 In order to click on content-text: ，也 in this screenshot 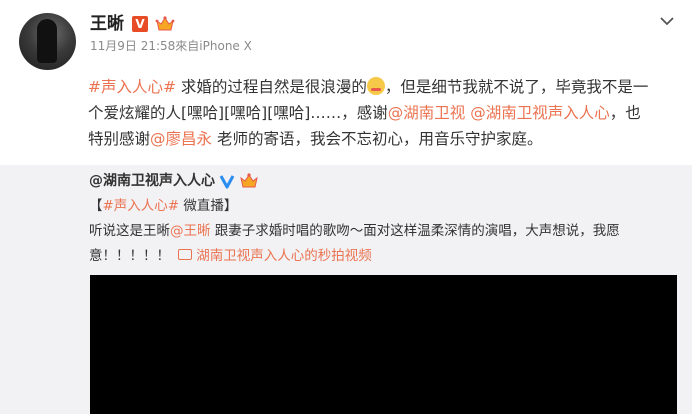, I will do `click(625, 113)`.